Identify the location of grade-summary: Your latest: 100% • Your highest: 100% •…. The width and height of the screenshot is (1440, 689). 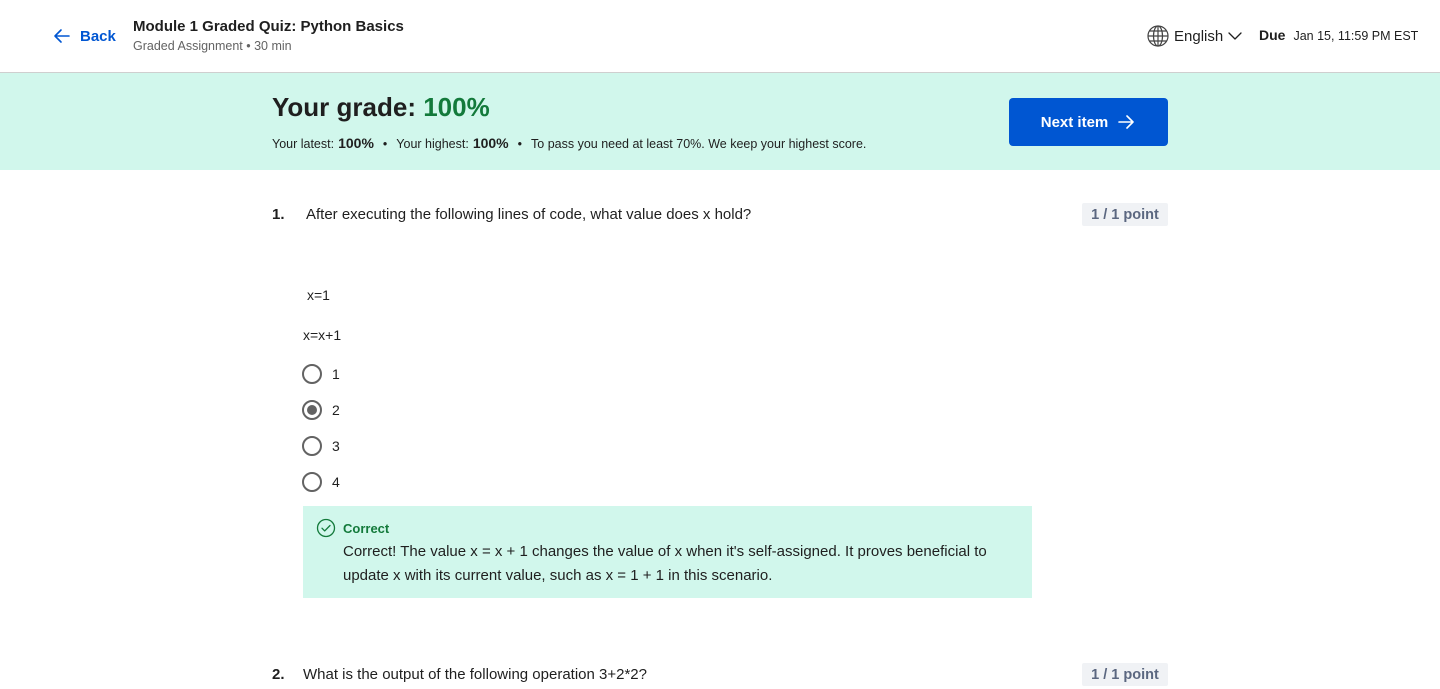
(569, 143).